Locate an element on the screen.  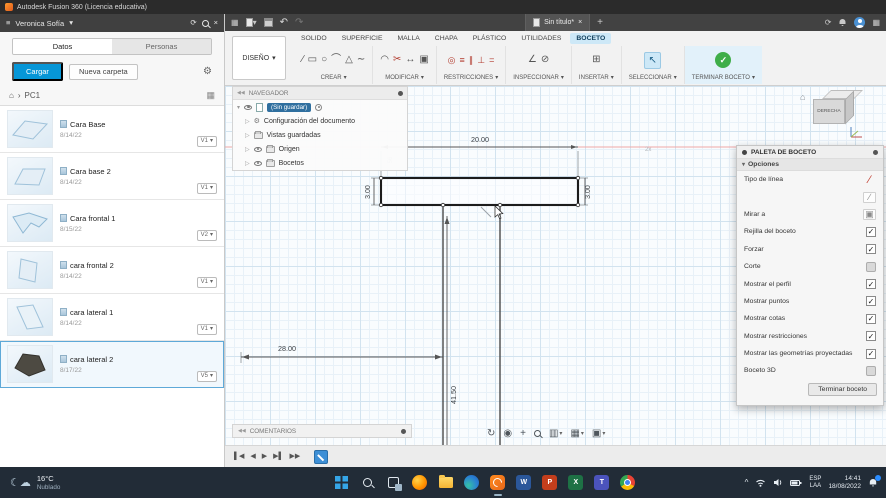
battery-icon is located at coordinates (796, 483).